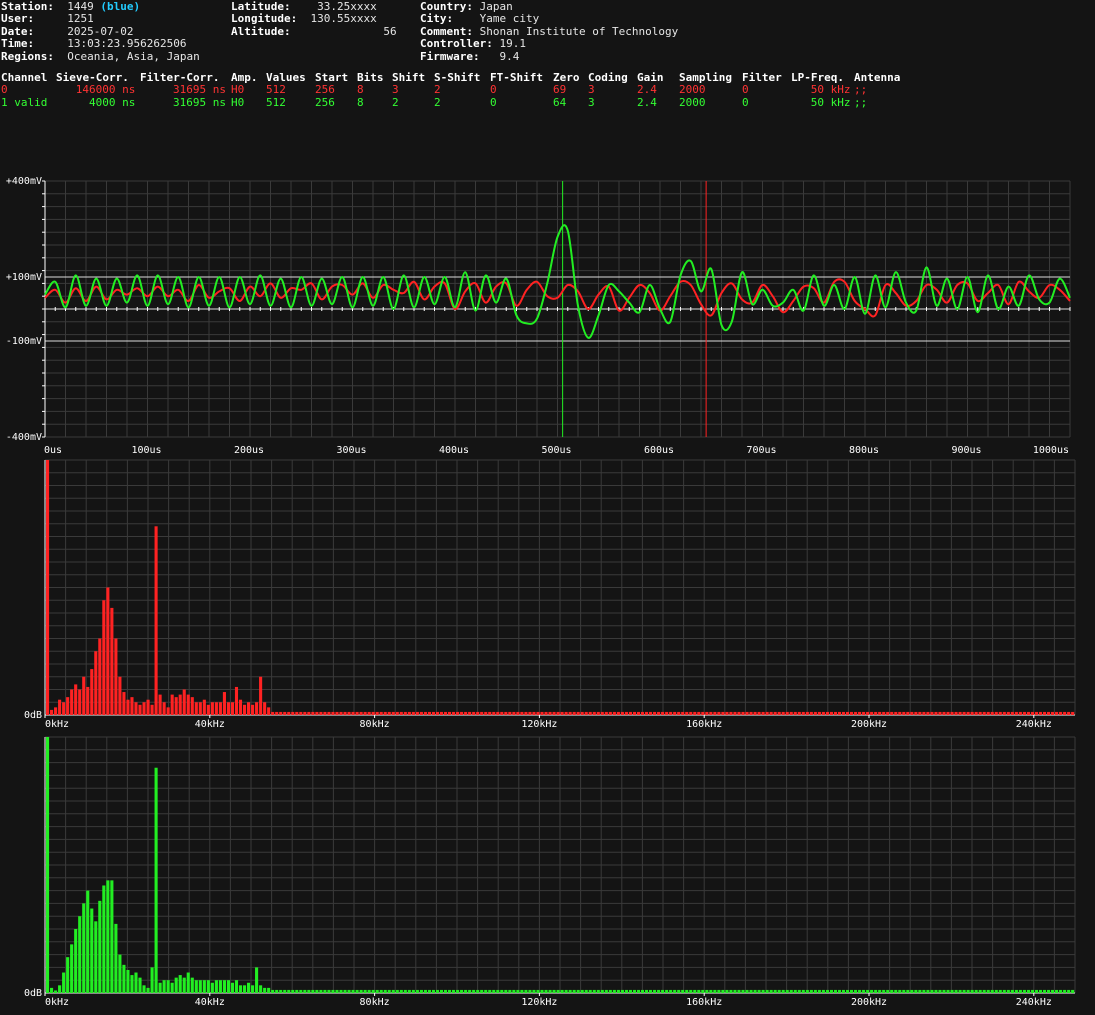 Image resolution: width=1095 pixels, height=1015 pixels. Describe the element at coordinates (24, 341) in the screenshot. I see `time-y-label: -100mV` at that location.